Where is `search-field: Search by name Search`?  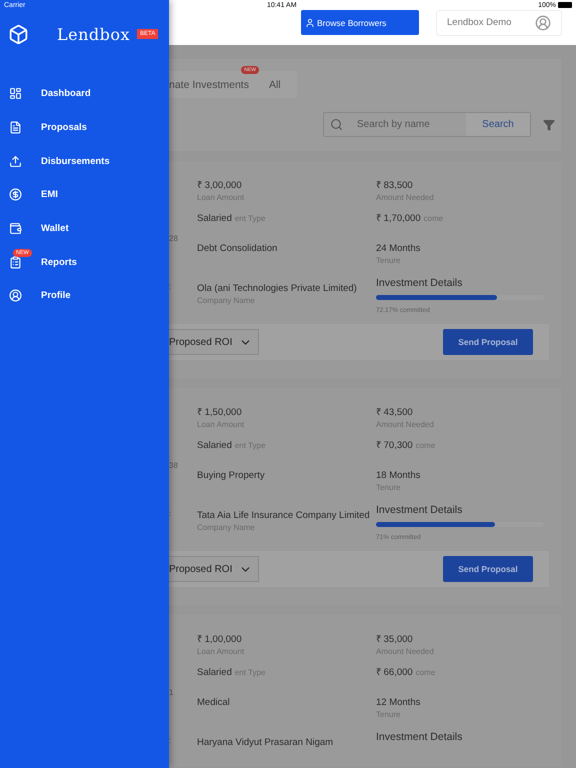 search-field: Search by name Search is located at coordinates (427, 124).